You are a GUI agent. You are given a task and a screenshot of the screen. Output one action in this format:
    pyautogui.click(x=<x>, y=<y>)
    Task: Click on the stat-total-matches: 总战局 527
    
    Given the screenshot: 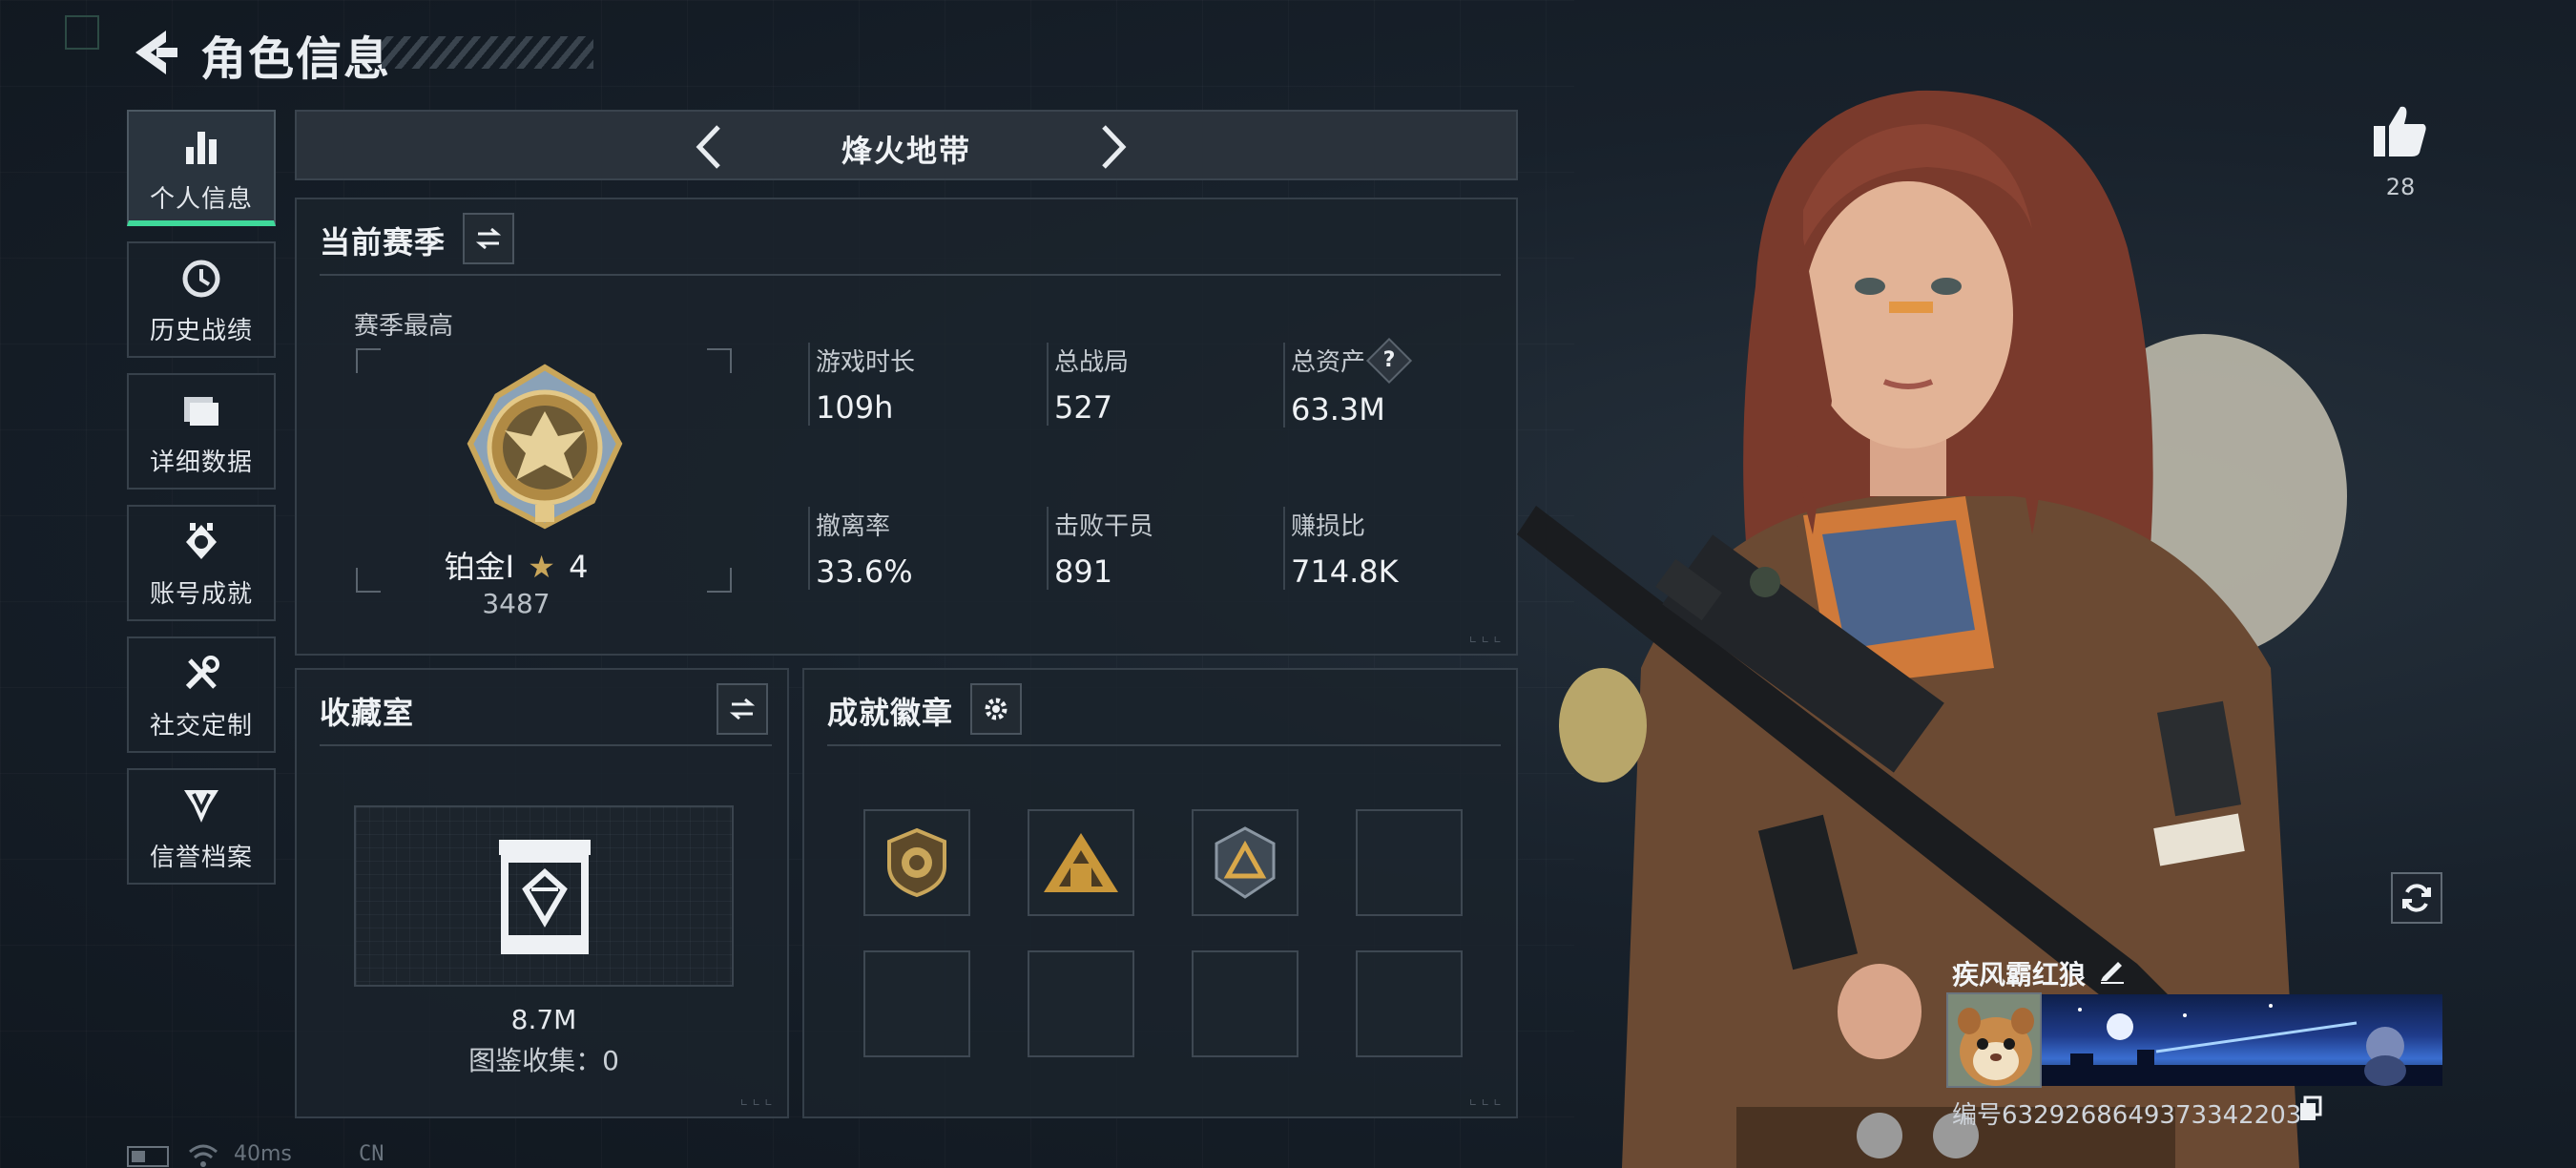 What is the action you would take?
    pyautogui.click(x=1088, y=384)
    